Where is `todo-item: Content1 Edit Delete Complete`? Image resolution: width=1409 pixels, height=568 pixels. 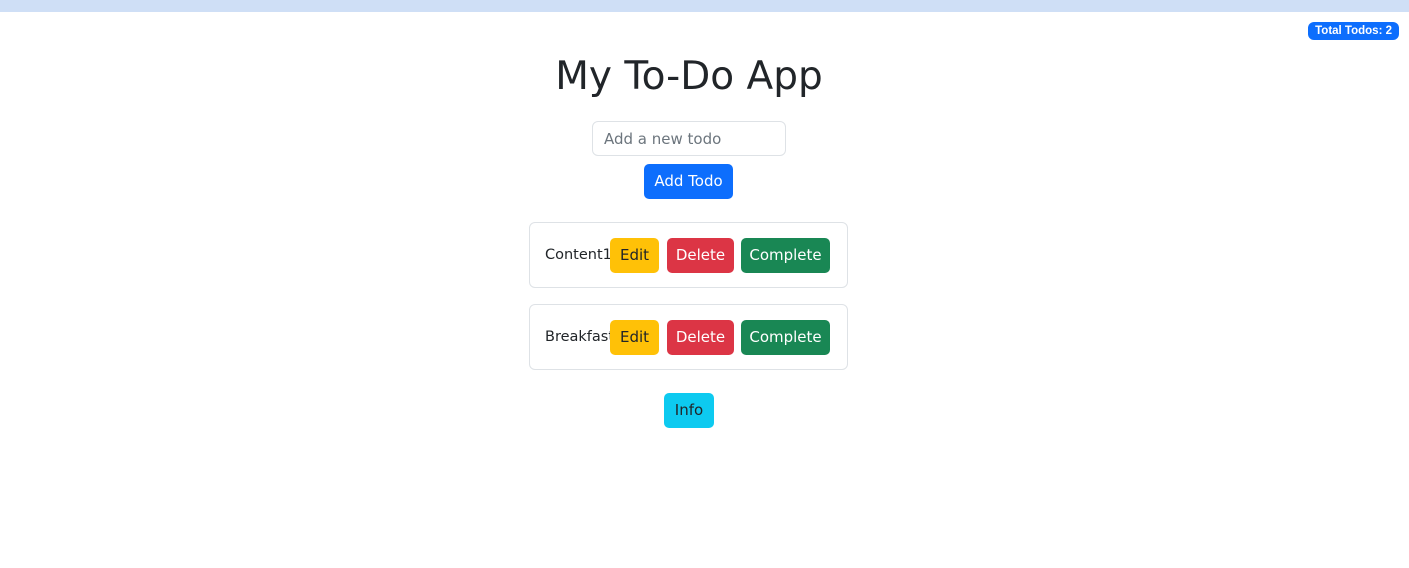
todo-item: Content1 Edit Delete Complete is located at coordinates (688, 255).